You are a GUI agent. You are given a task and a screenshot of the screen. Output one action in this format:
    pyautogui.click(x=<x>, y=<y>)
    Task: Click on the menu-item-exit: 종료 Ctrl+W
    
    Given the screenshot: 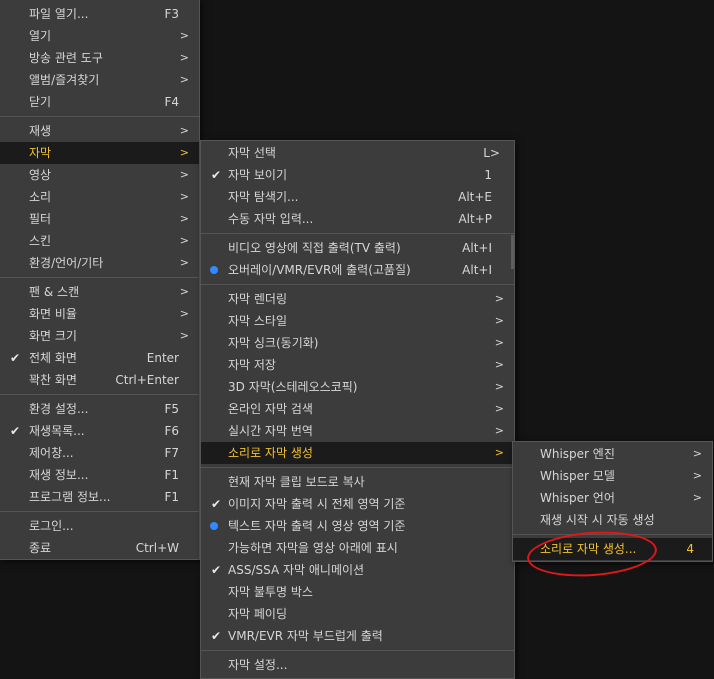 What is the action you would take?
    pyautogui.click(x=99, y=548)
    